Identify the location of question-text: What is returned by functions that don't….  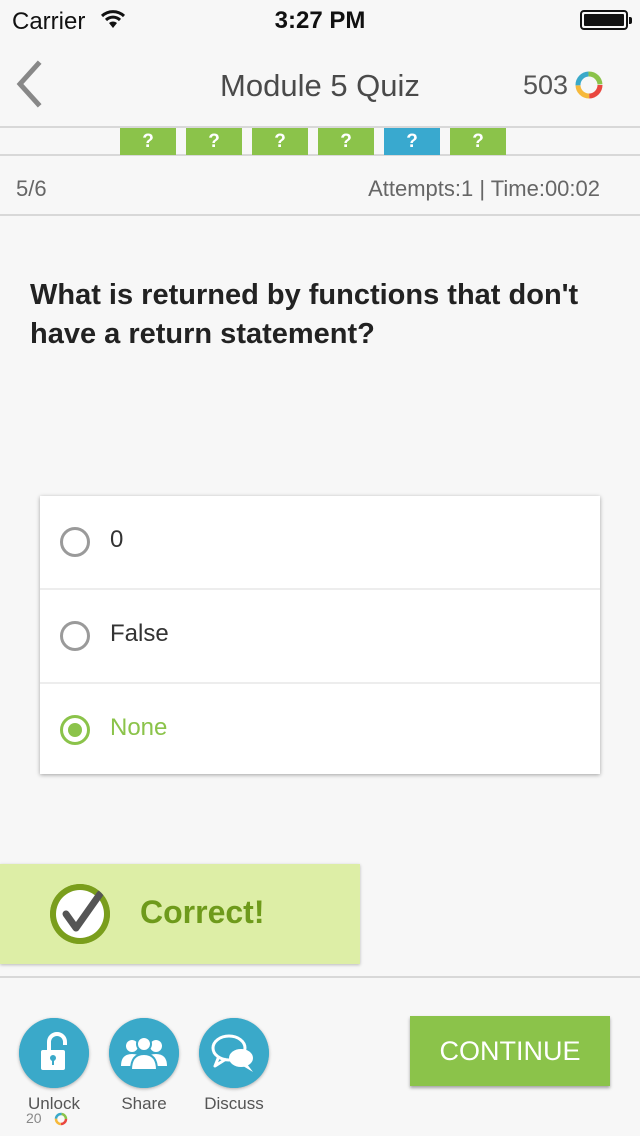
(304, 314).